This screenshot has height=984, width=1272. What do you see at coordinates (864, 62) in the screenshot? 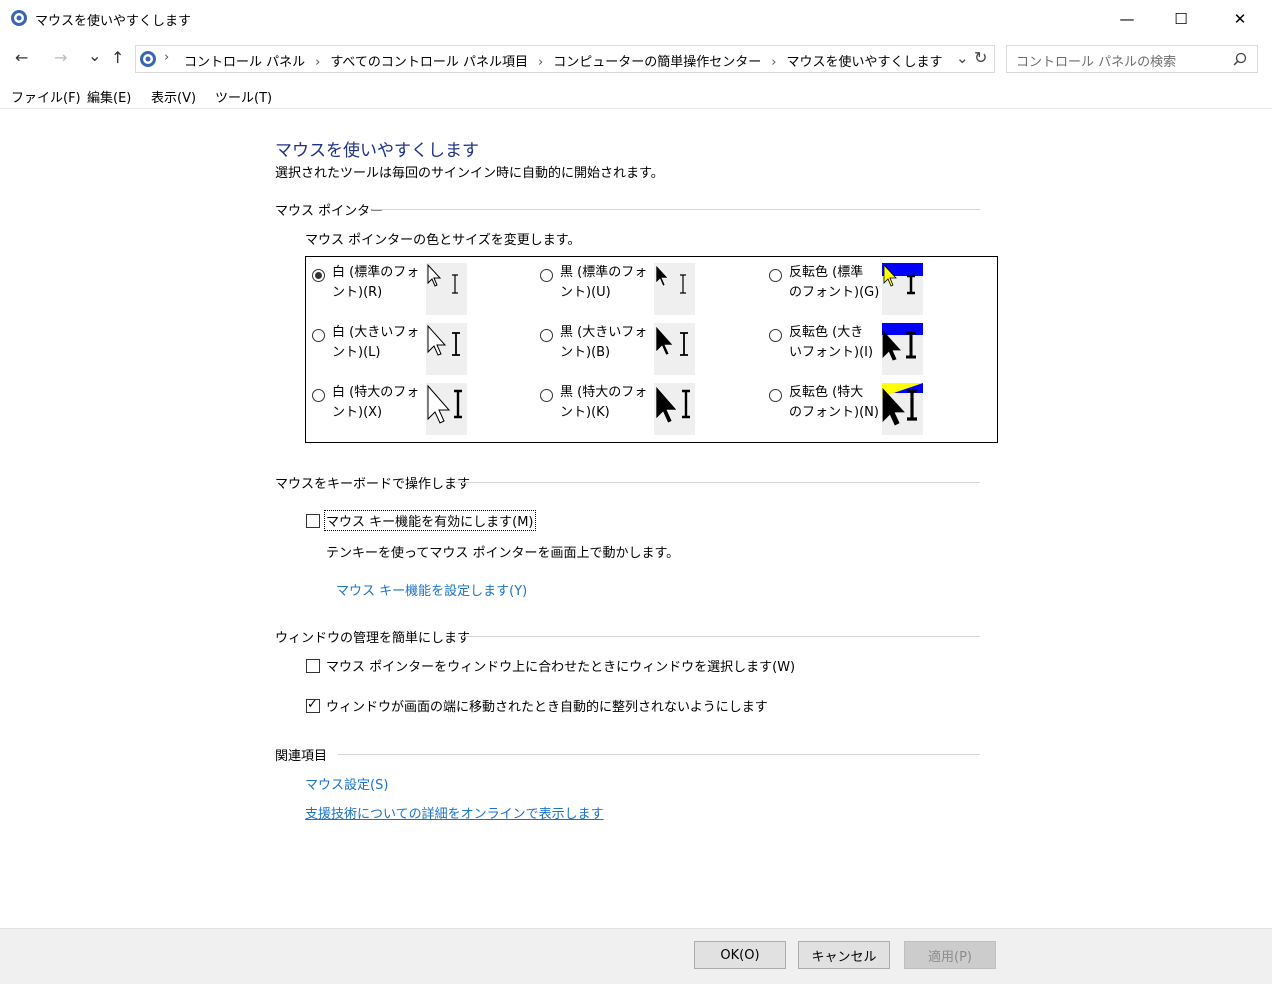
I see `breadcrumb-item: マウスを使いやすくします` at bounding box center [864, 62].